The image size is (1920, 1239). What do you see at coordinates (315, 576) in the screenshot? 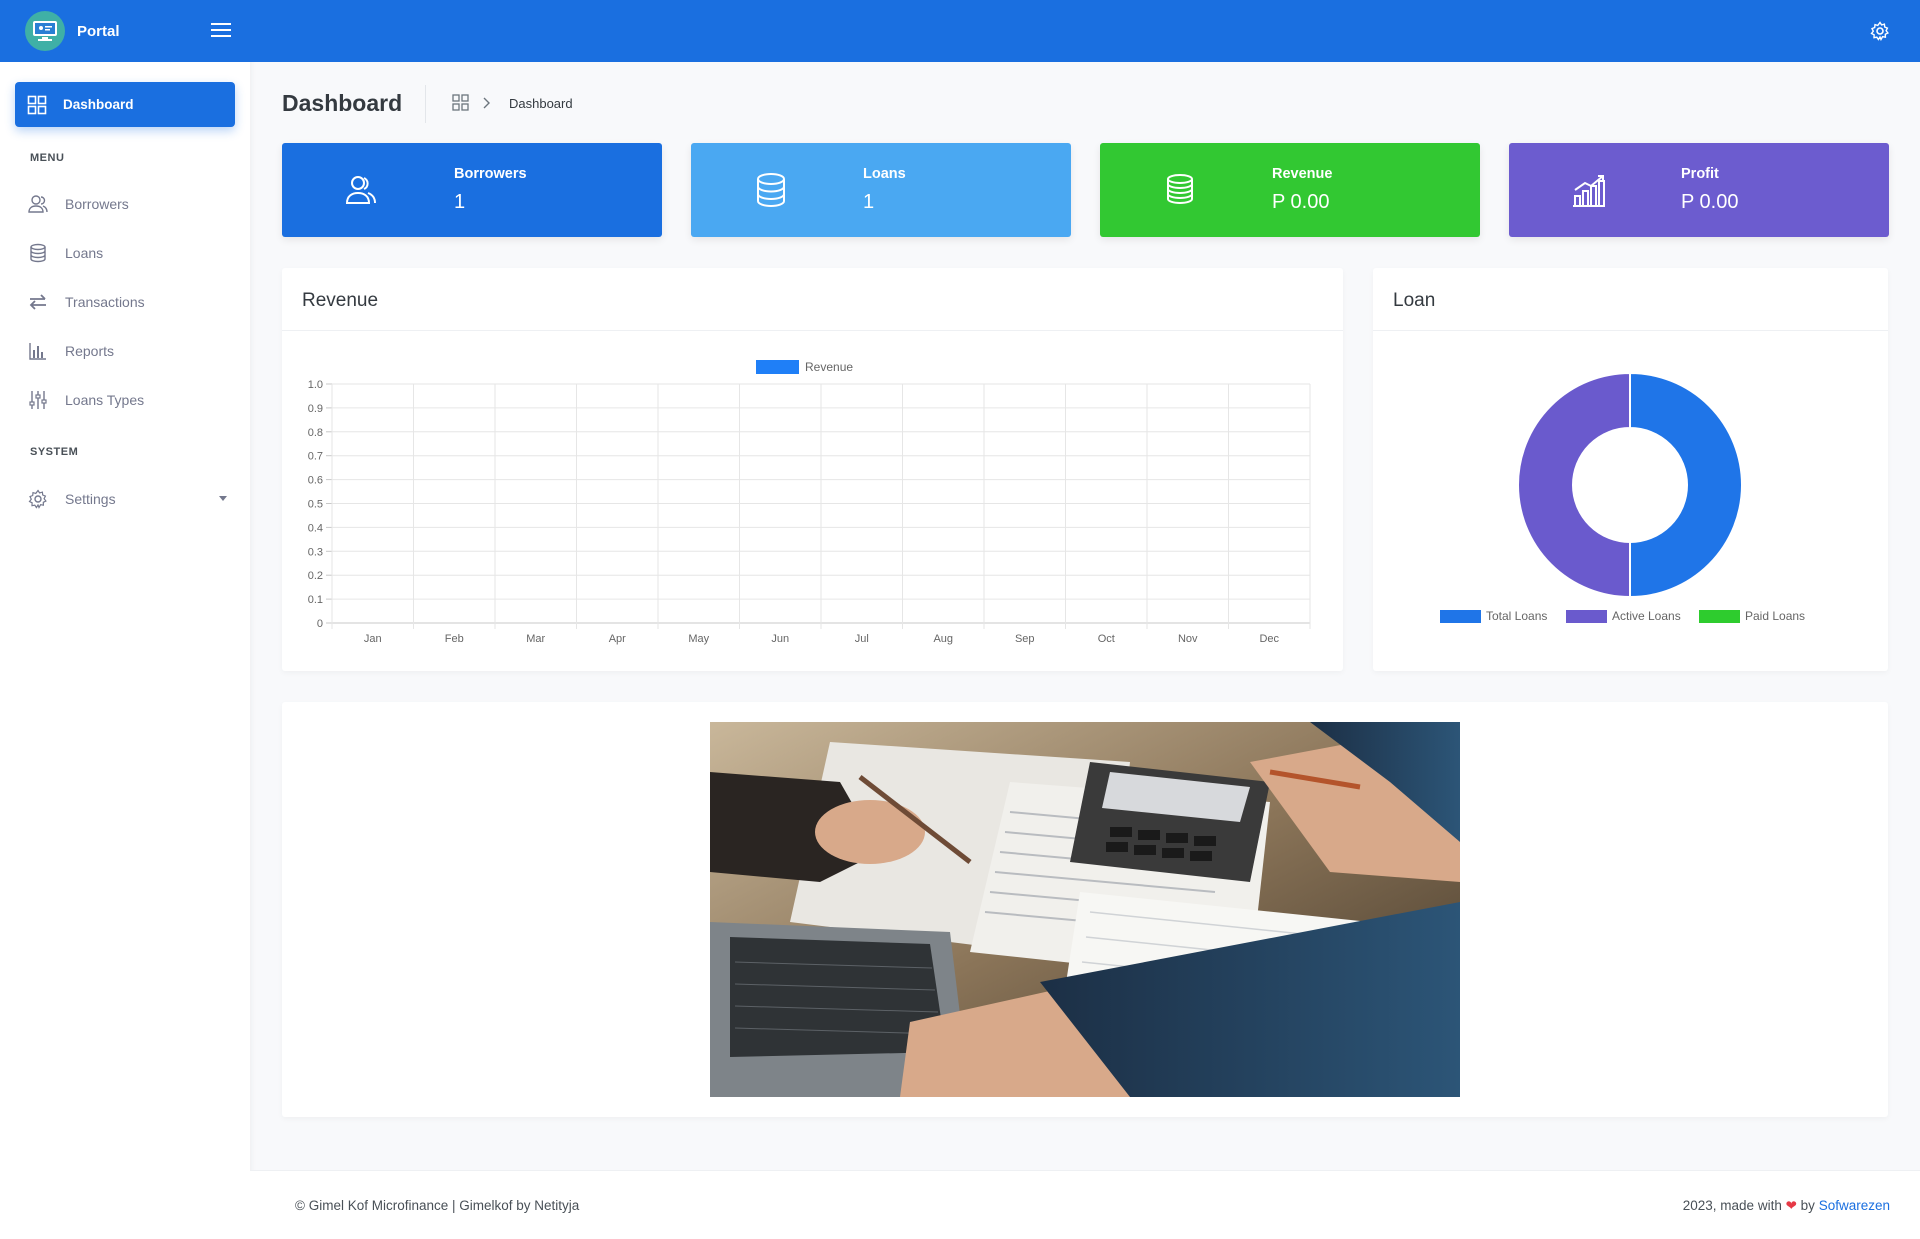
I see `y-tick-label: 0.2` at bounding box center [315, 576].